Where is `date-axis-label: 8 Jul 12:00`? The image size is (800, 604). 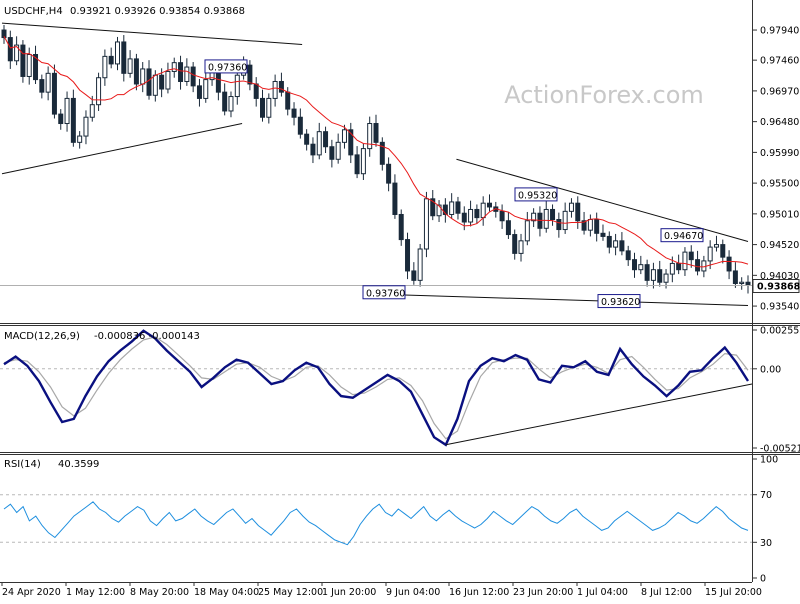 date-axis-label: 8 Jul 12:00 is located at coordinates (666, 592).